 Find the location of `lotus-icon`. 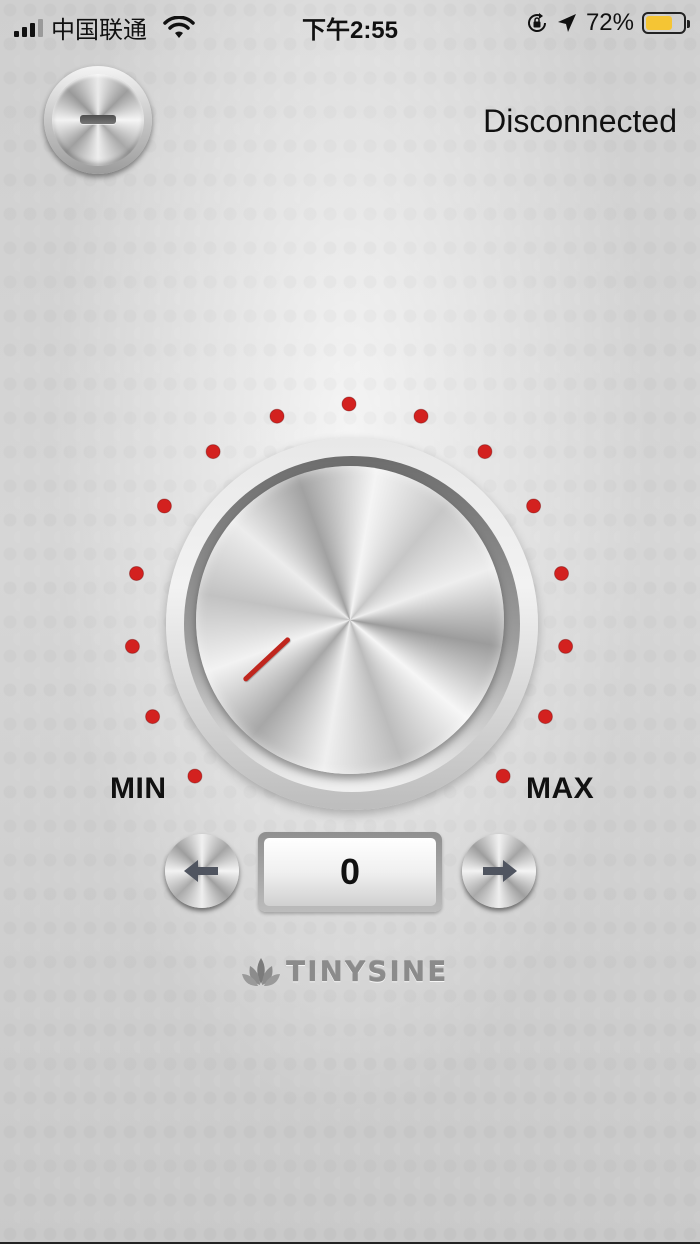

lotus-icon is located at coordinates (261, 972).